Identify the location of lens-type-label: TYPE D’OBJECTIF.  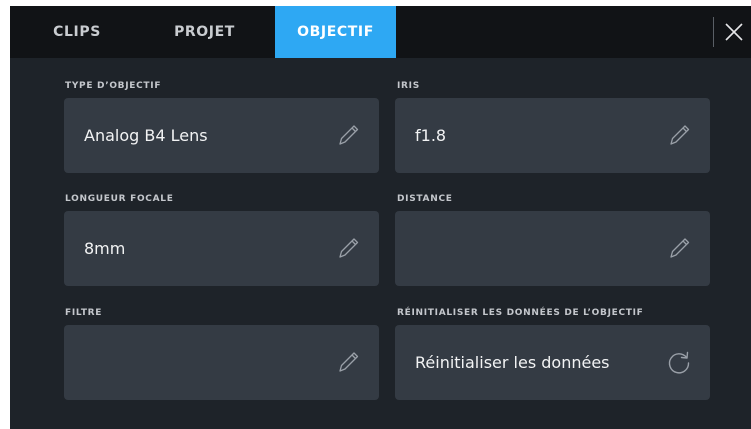
(113, 86).